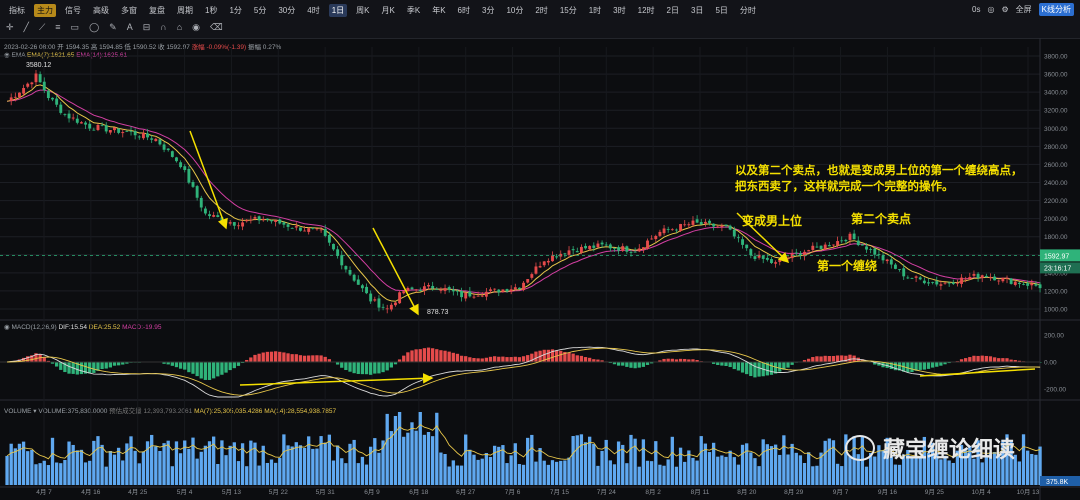 This screenshot has height=500, width=1080. I want to click on ray-icon: ⟋, so click(42, 27).